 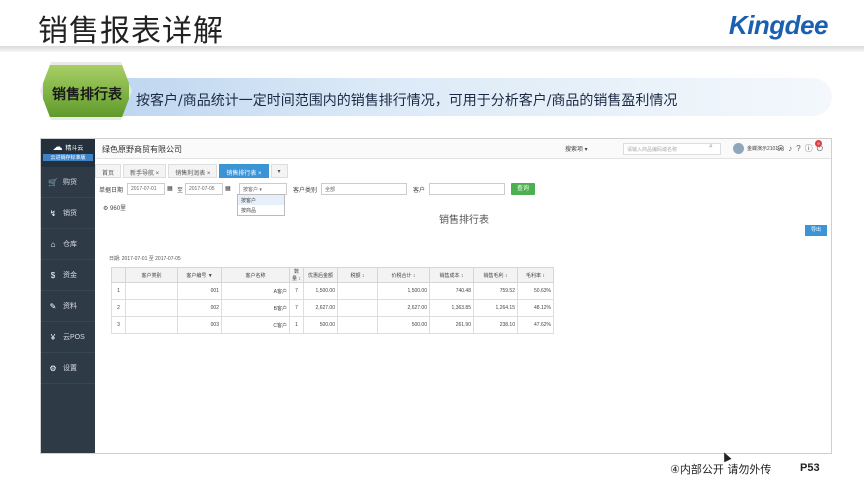 What do you see at coordinates (244, 171) in the screenshot?
I see `tab-sales-ranking: 销售排行表 ×` at bounding box center [244, 171].